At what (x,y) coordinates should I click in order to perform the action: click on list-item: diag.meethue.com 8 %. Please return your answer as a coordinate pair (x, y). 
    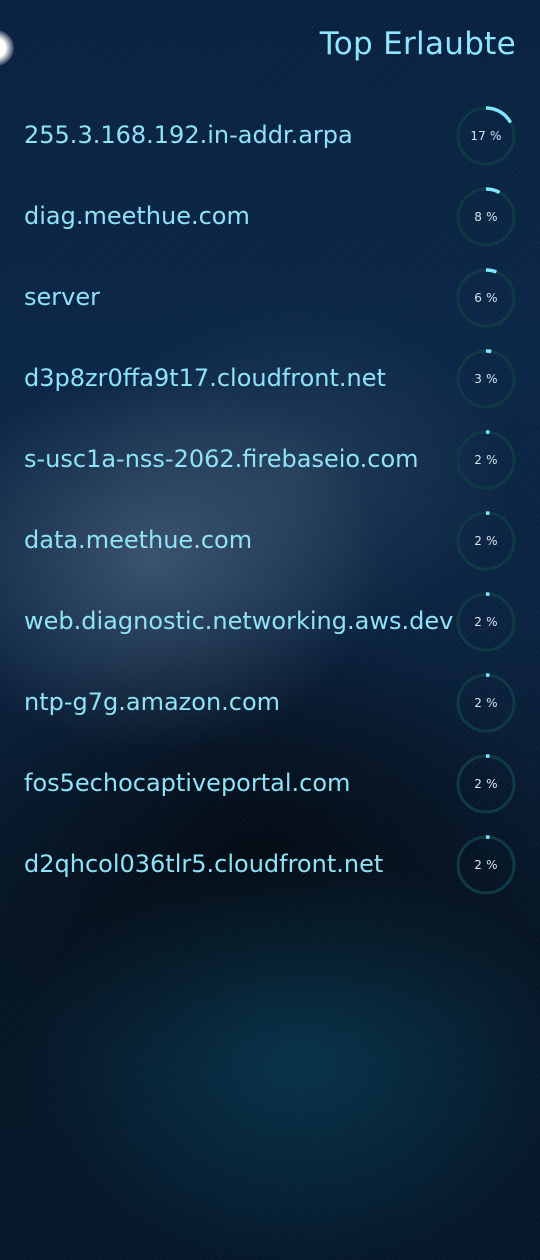
    Looking at the image, I should click on (270, 216).